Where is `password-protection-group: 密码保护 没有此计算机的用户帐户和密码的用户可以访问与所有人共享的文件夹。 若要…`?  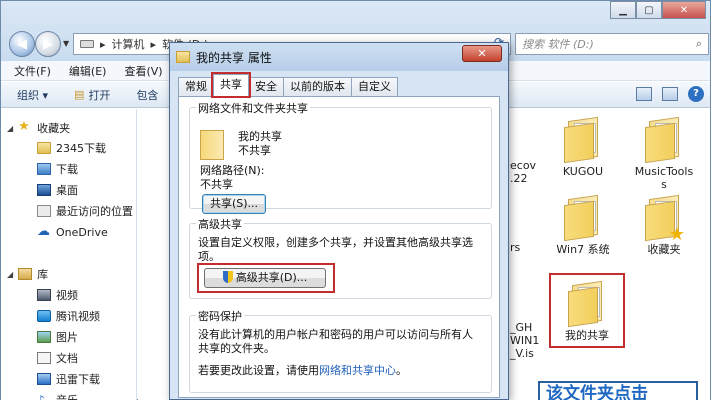 password-protection-group: 密码保护 没有此计算机的用户帐户和密码的用户可以访问与所有人共享的文件夹。 若要… is located at coordinates (340, 350).